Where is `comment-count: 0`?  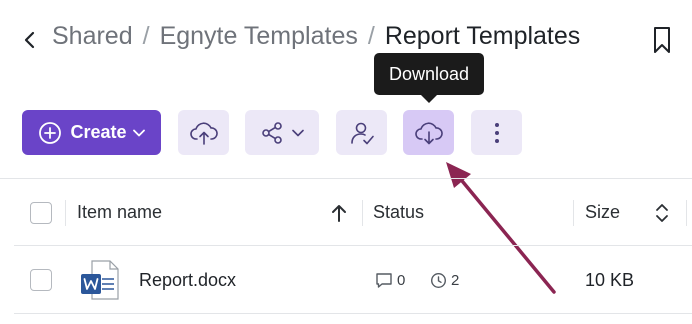 comment-count: 0 is located at coordinates (401, 280).